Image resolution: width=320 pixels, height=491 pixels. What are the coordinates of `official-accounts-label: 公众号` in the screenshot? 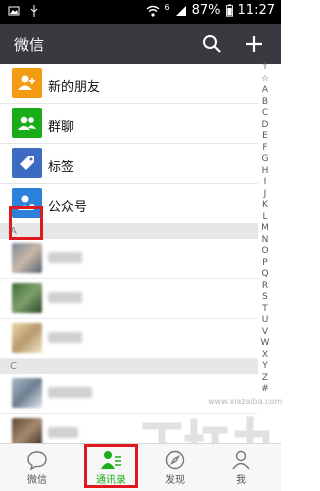 It's located at (68, 207).